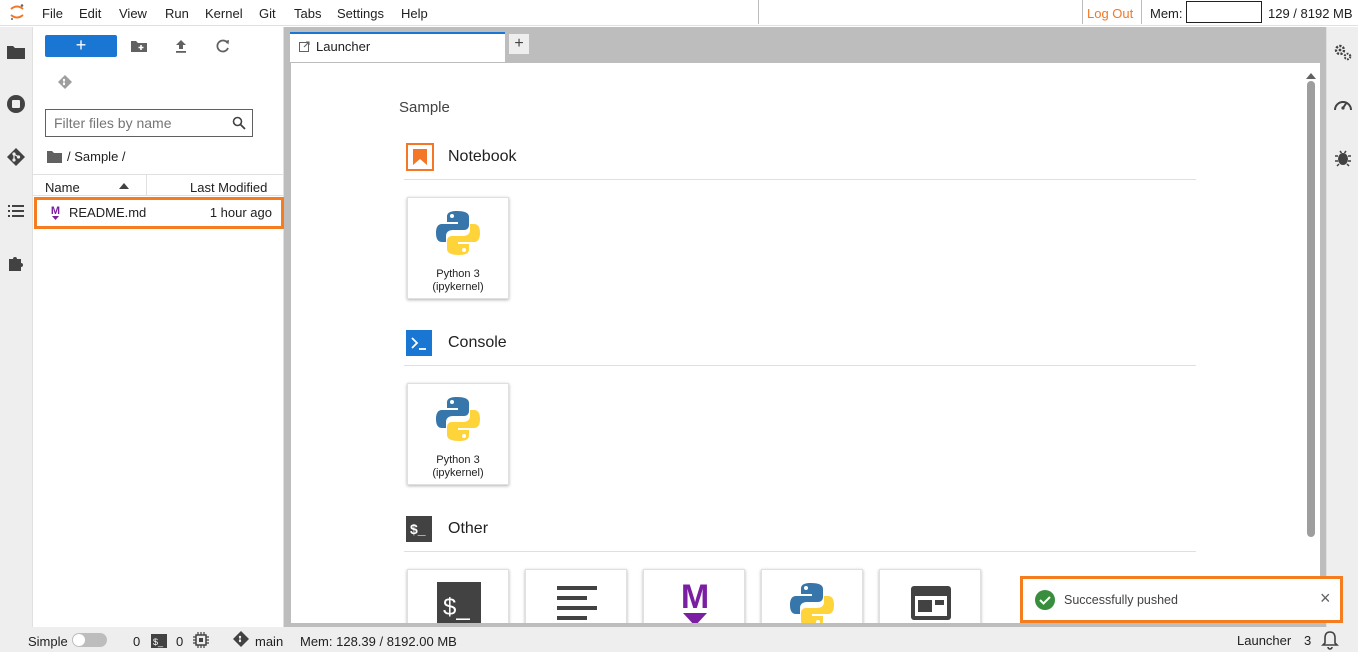 This screenshot has height=652, width=1358. What do you see at coordinates (468, 528) in the screenshot?
I see `other-section-title: Other` at bounding box center [468, 528].